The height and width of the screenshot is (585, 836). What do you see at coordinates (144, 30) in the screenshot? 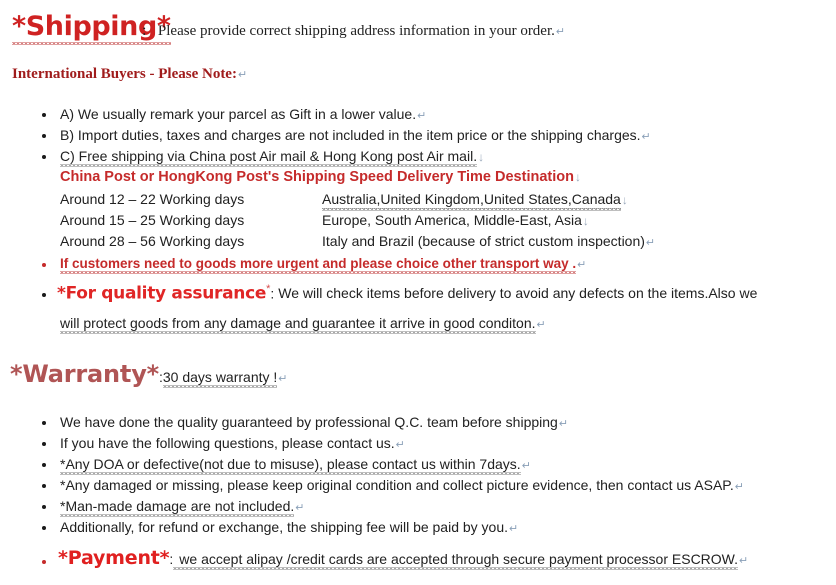
I see `shipping-colon: :` at bounding box center [144, 30].